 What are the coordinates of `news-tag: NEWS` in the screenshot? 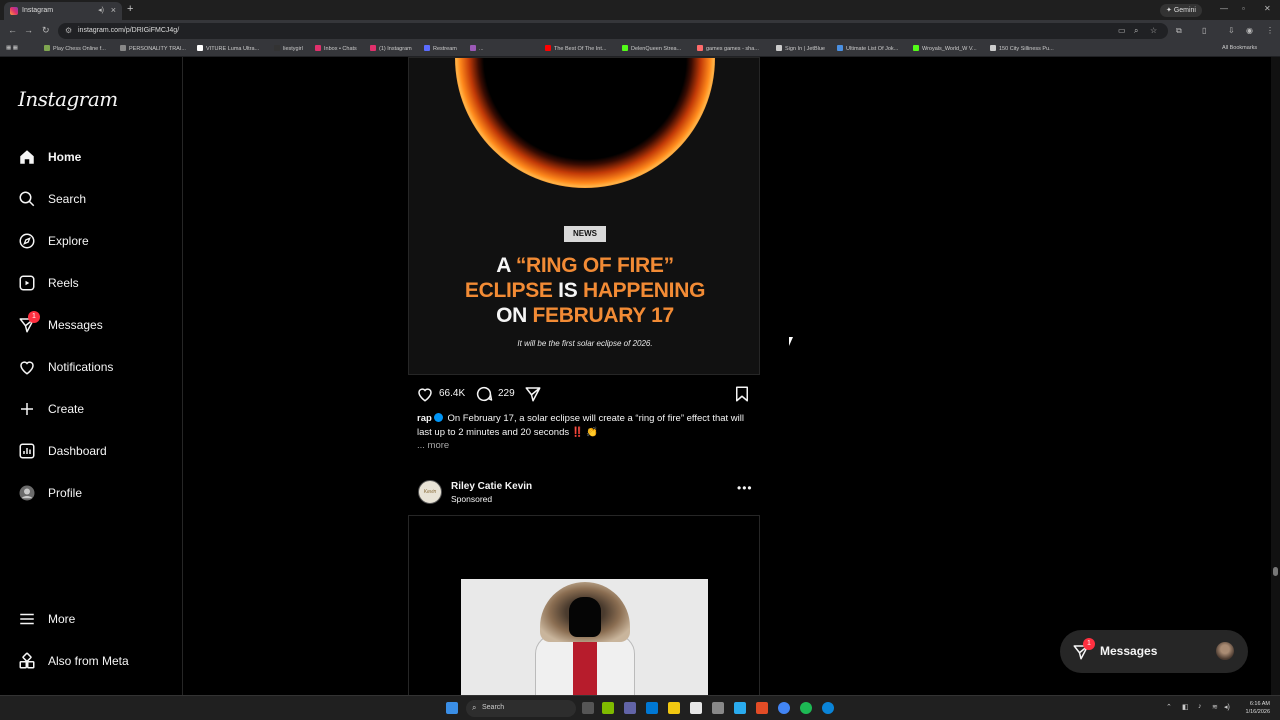 It's located at (585, 234).